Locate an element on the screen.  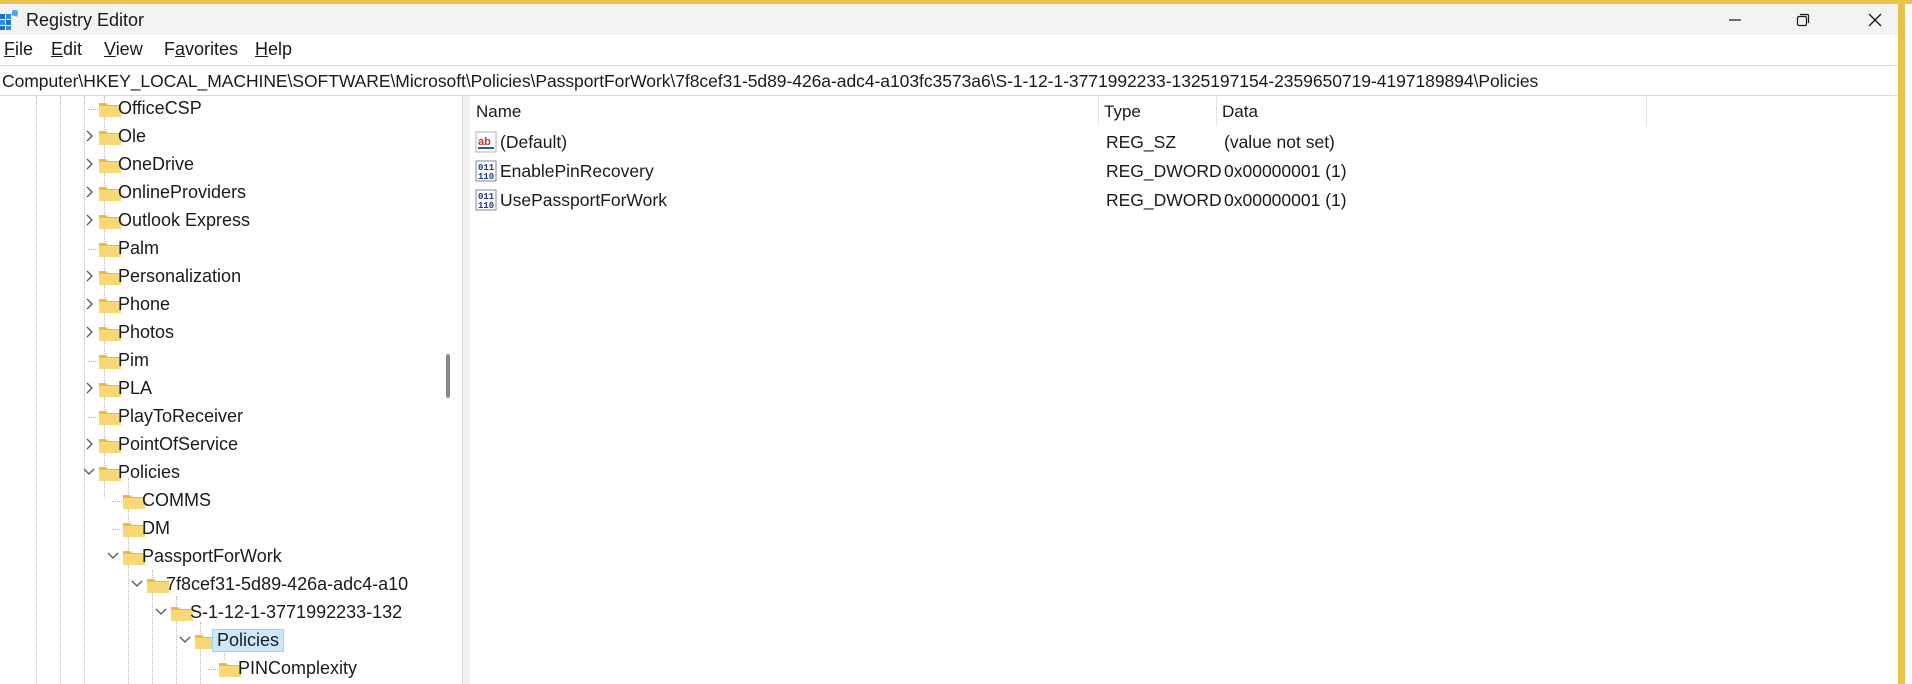
tree-item: Photos is located at coordinates (220, 333).